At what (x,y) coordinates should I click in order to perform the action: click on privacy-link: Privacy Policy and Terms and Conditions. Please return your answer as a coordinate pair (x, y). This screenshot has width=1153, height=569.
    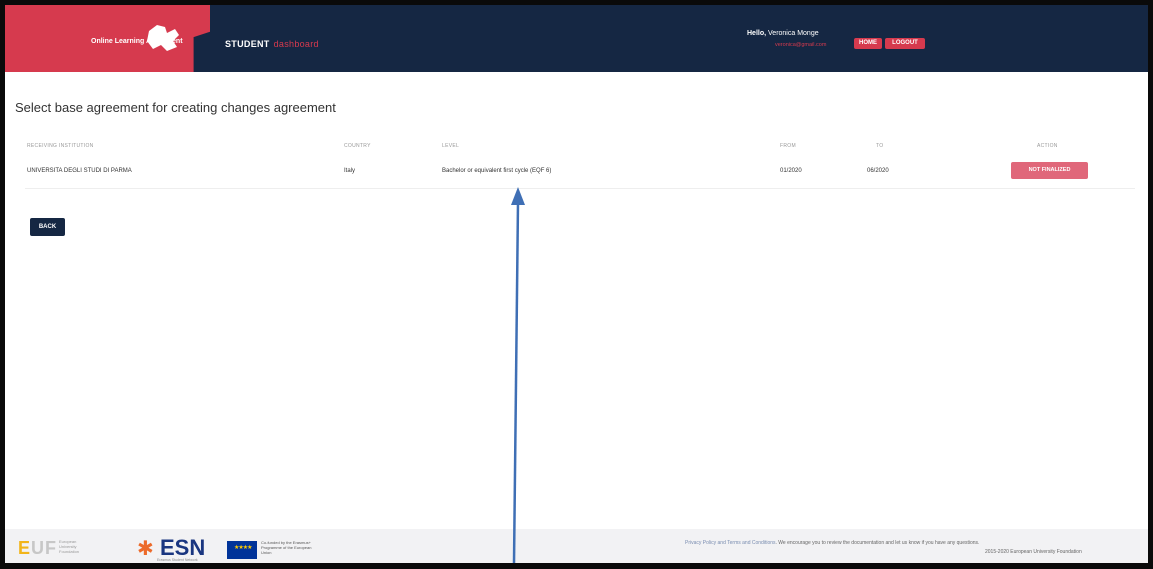
    Looking at the image, I should click on (730, 543).